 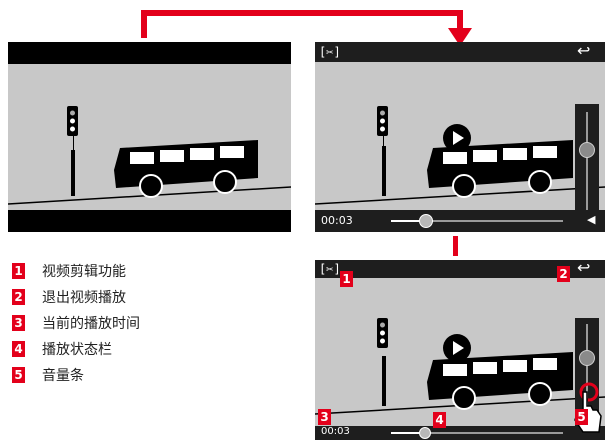 I want to click on legend-item: 4 播放状态栏, so click(x=122, y=350).